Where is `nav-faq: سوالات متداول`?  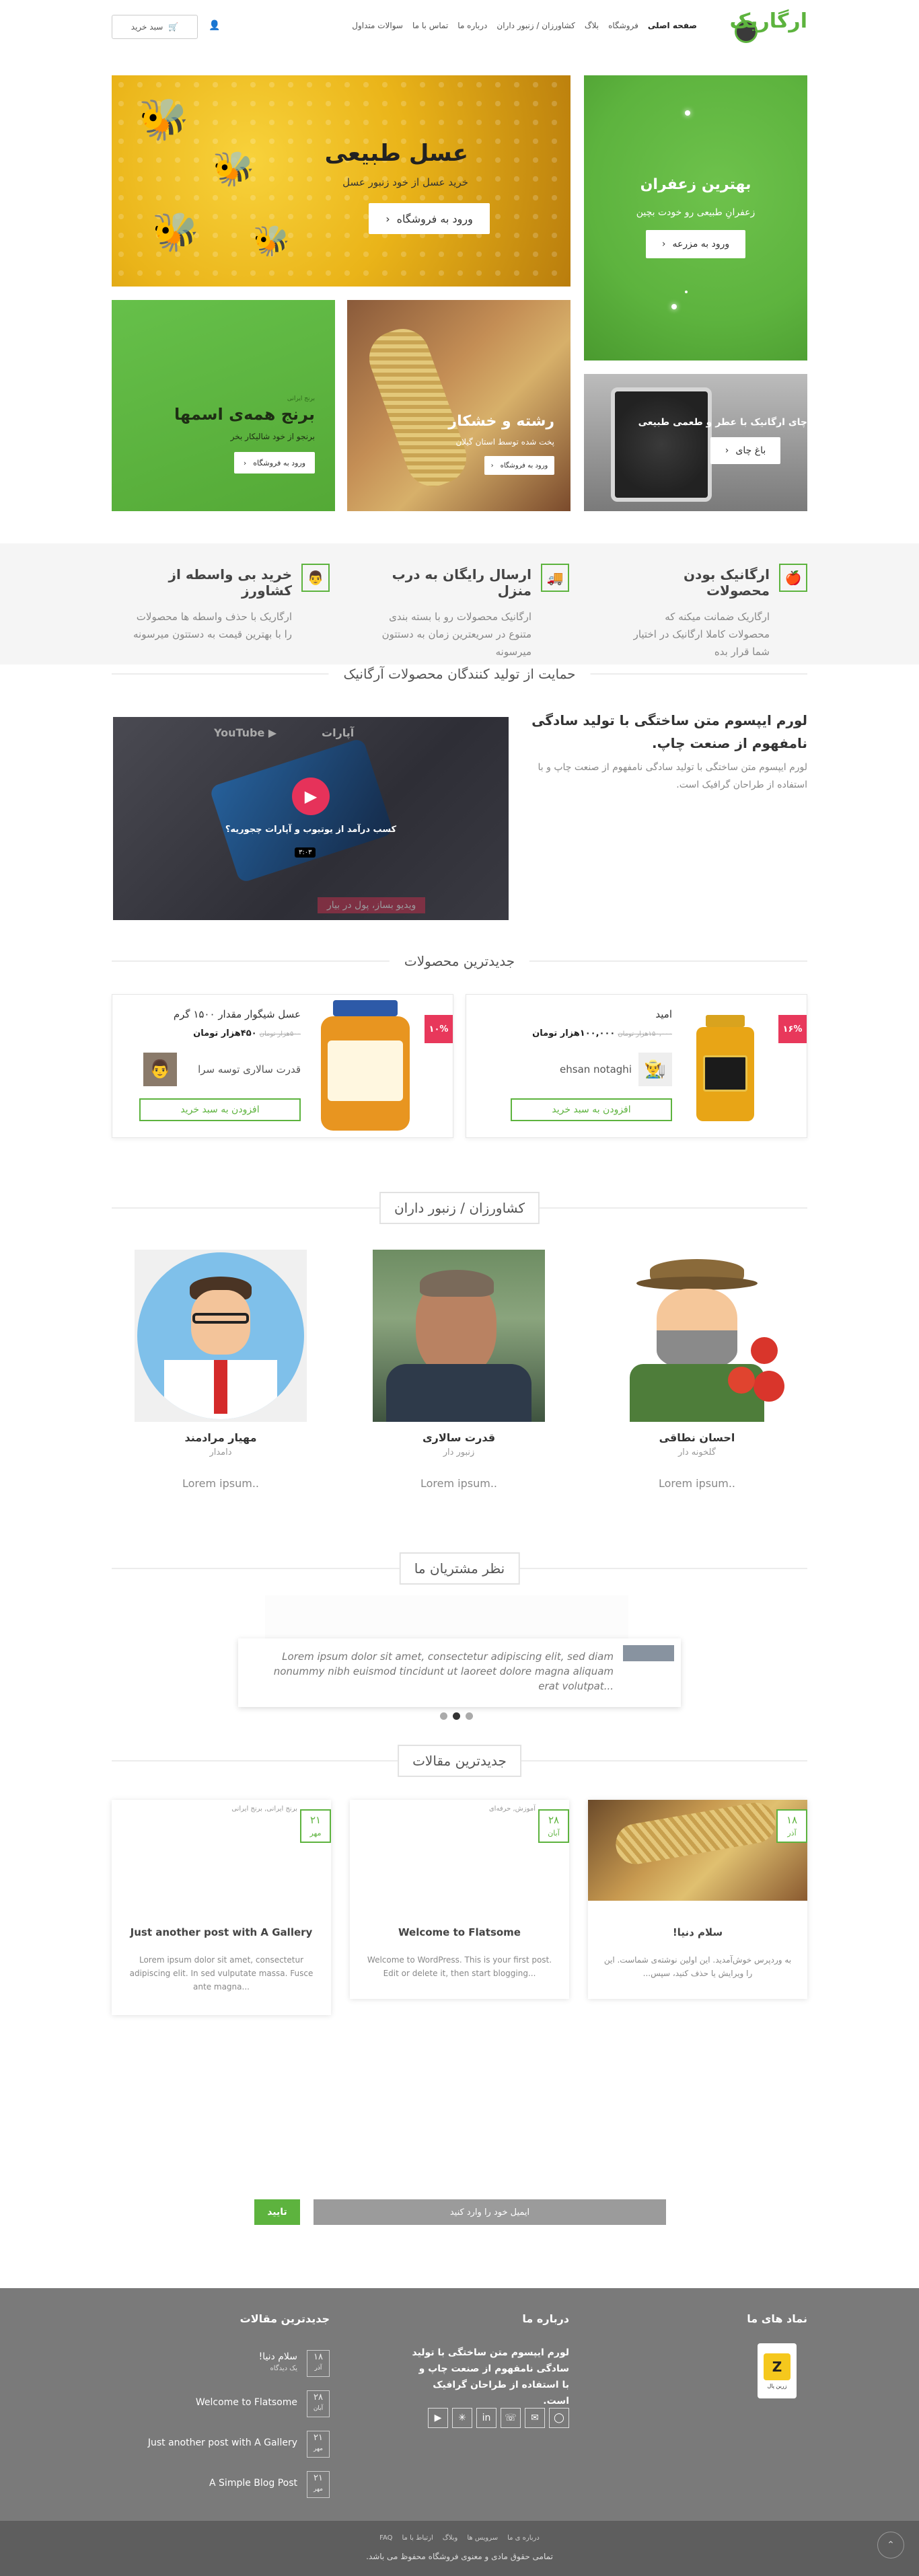 nav-faq: سوالات متداول is located at coordinates (377, 25).